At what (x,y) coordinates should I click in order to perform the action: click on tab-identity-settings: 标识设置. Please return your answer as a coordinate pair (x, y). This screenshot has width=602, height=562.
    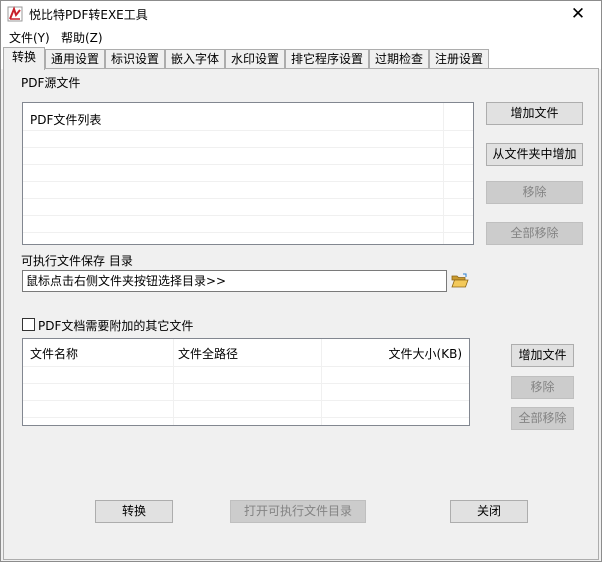
    Looking at the image, I should click on (135, 59).